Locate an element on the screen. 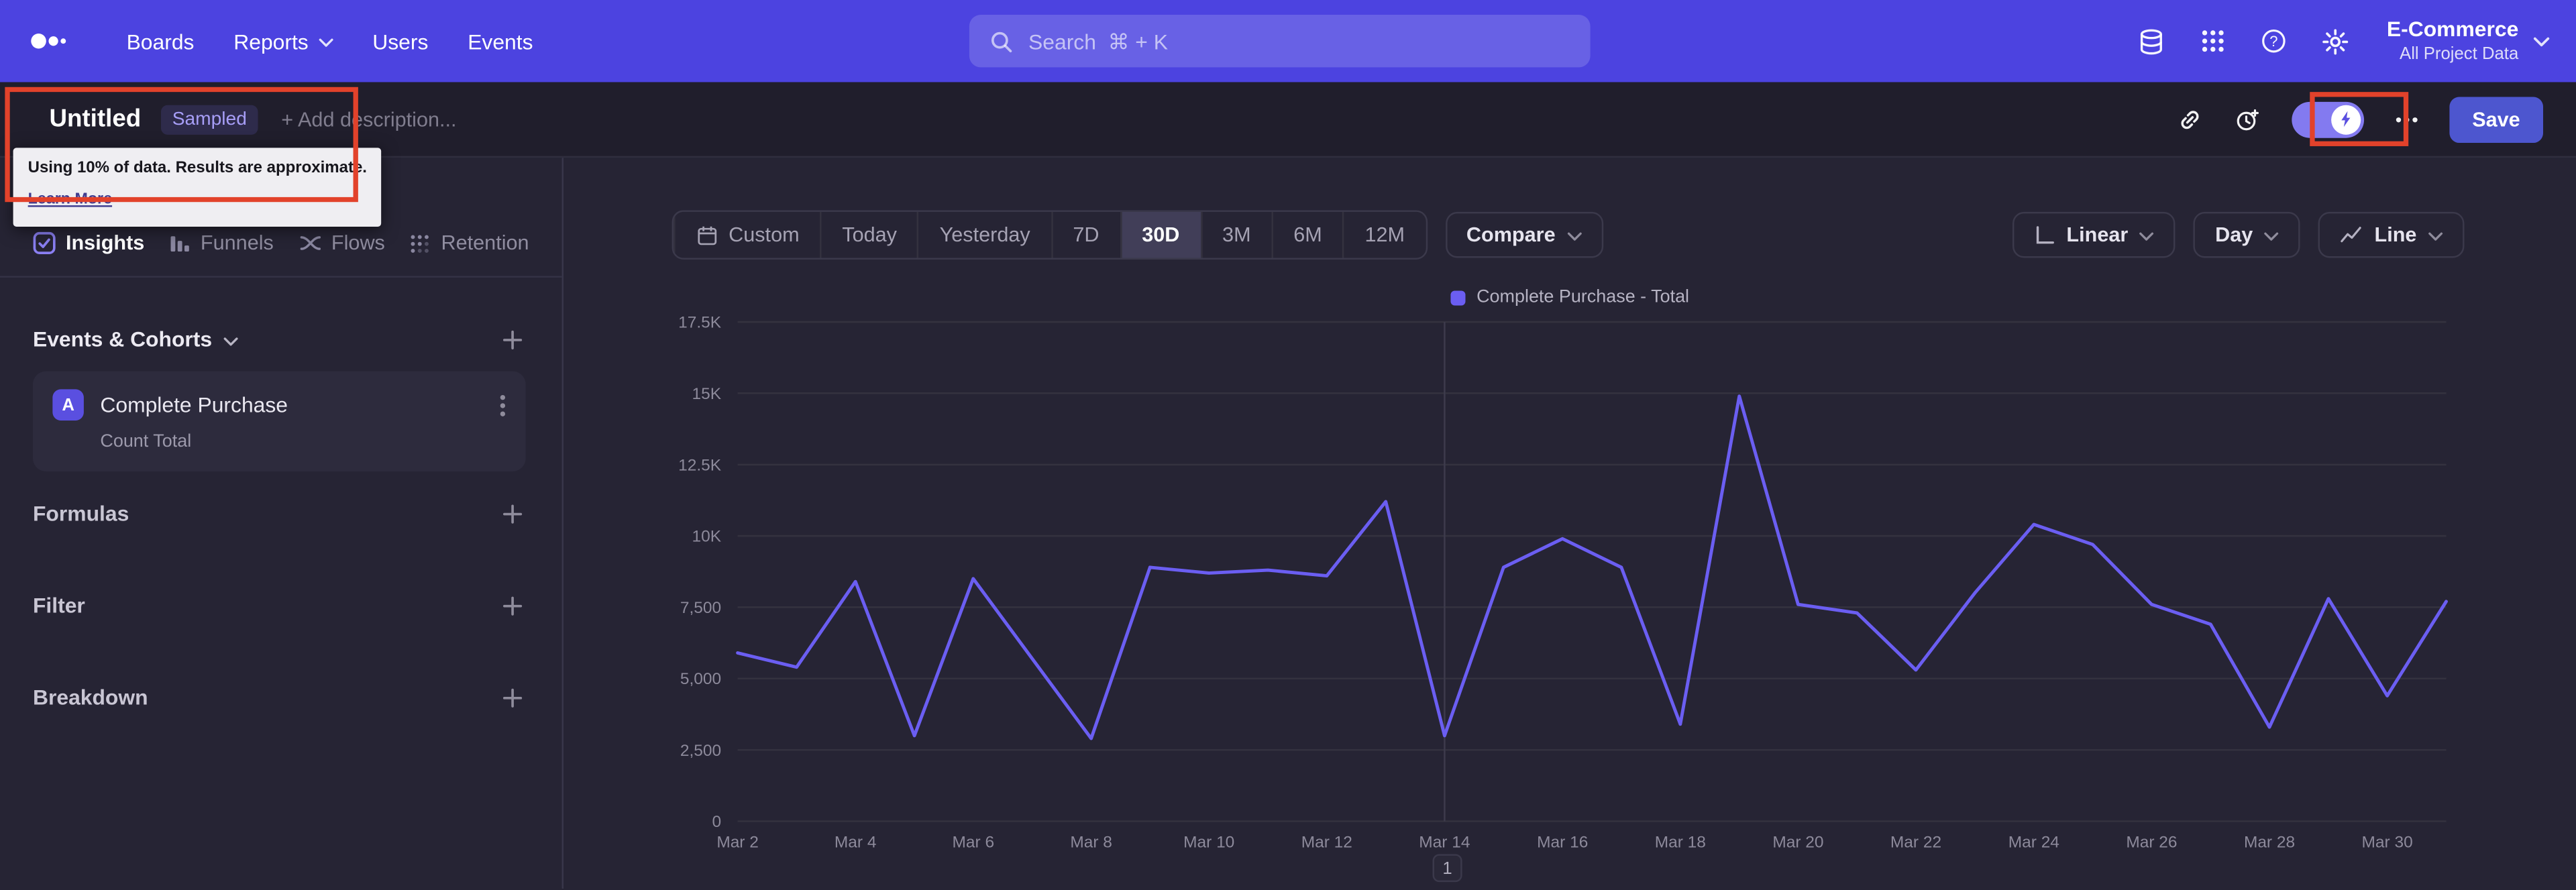  help-icon: ? is located at coordinates (2273, 41).